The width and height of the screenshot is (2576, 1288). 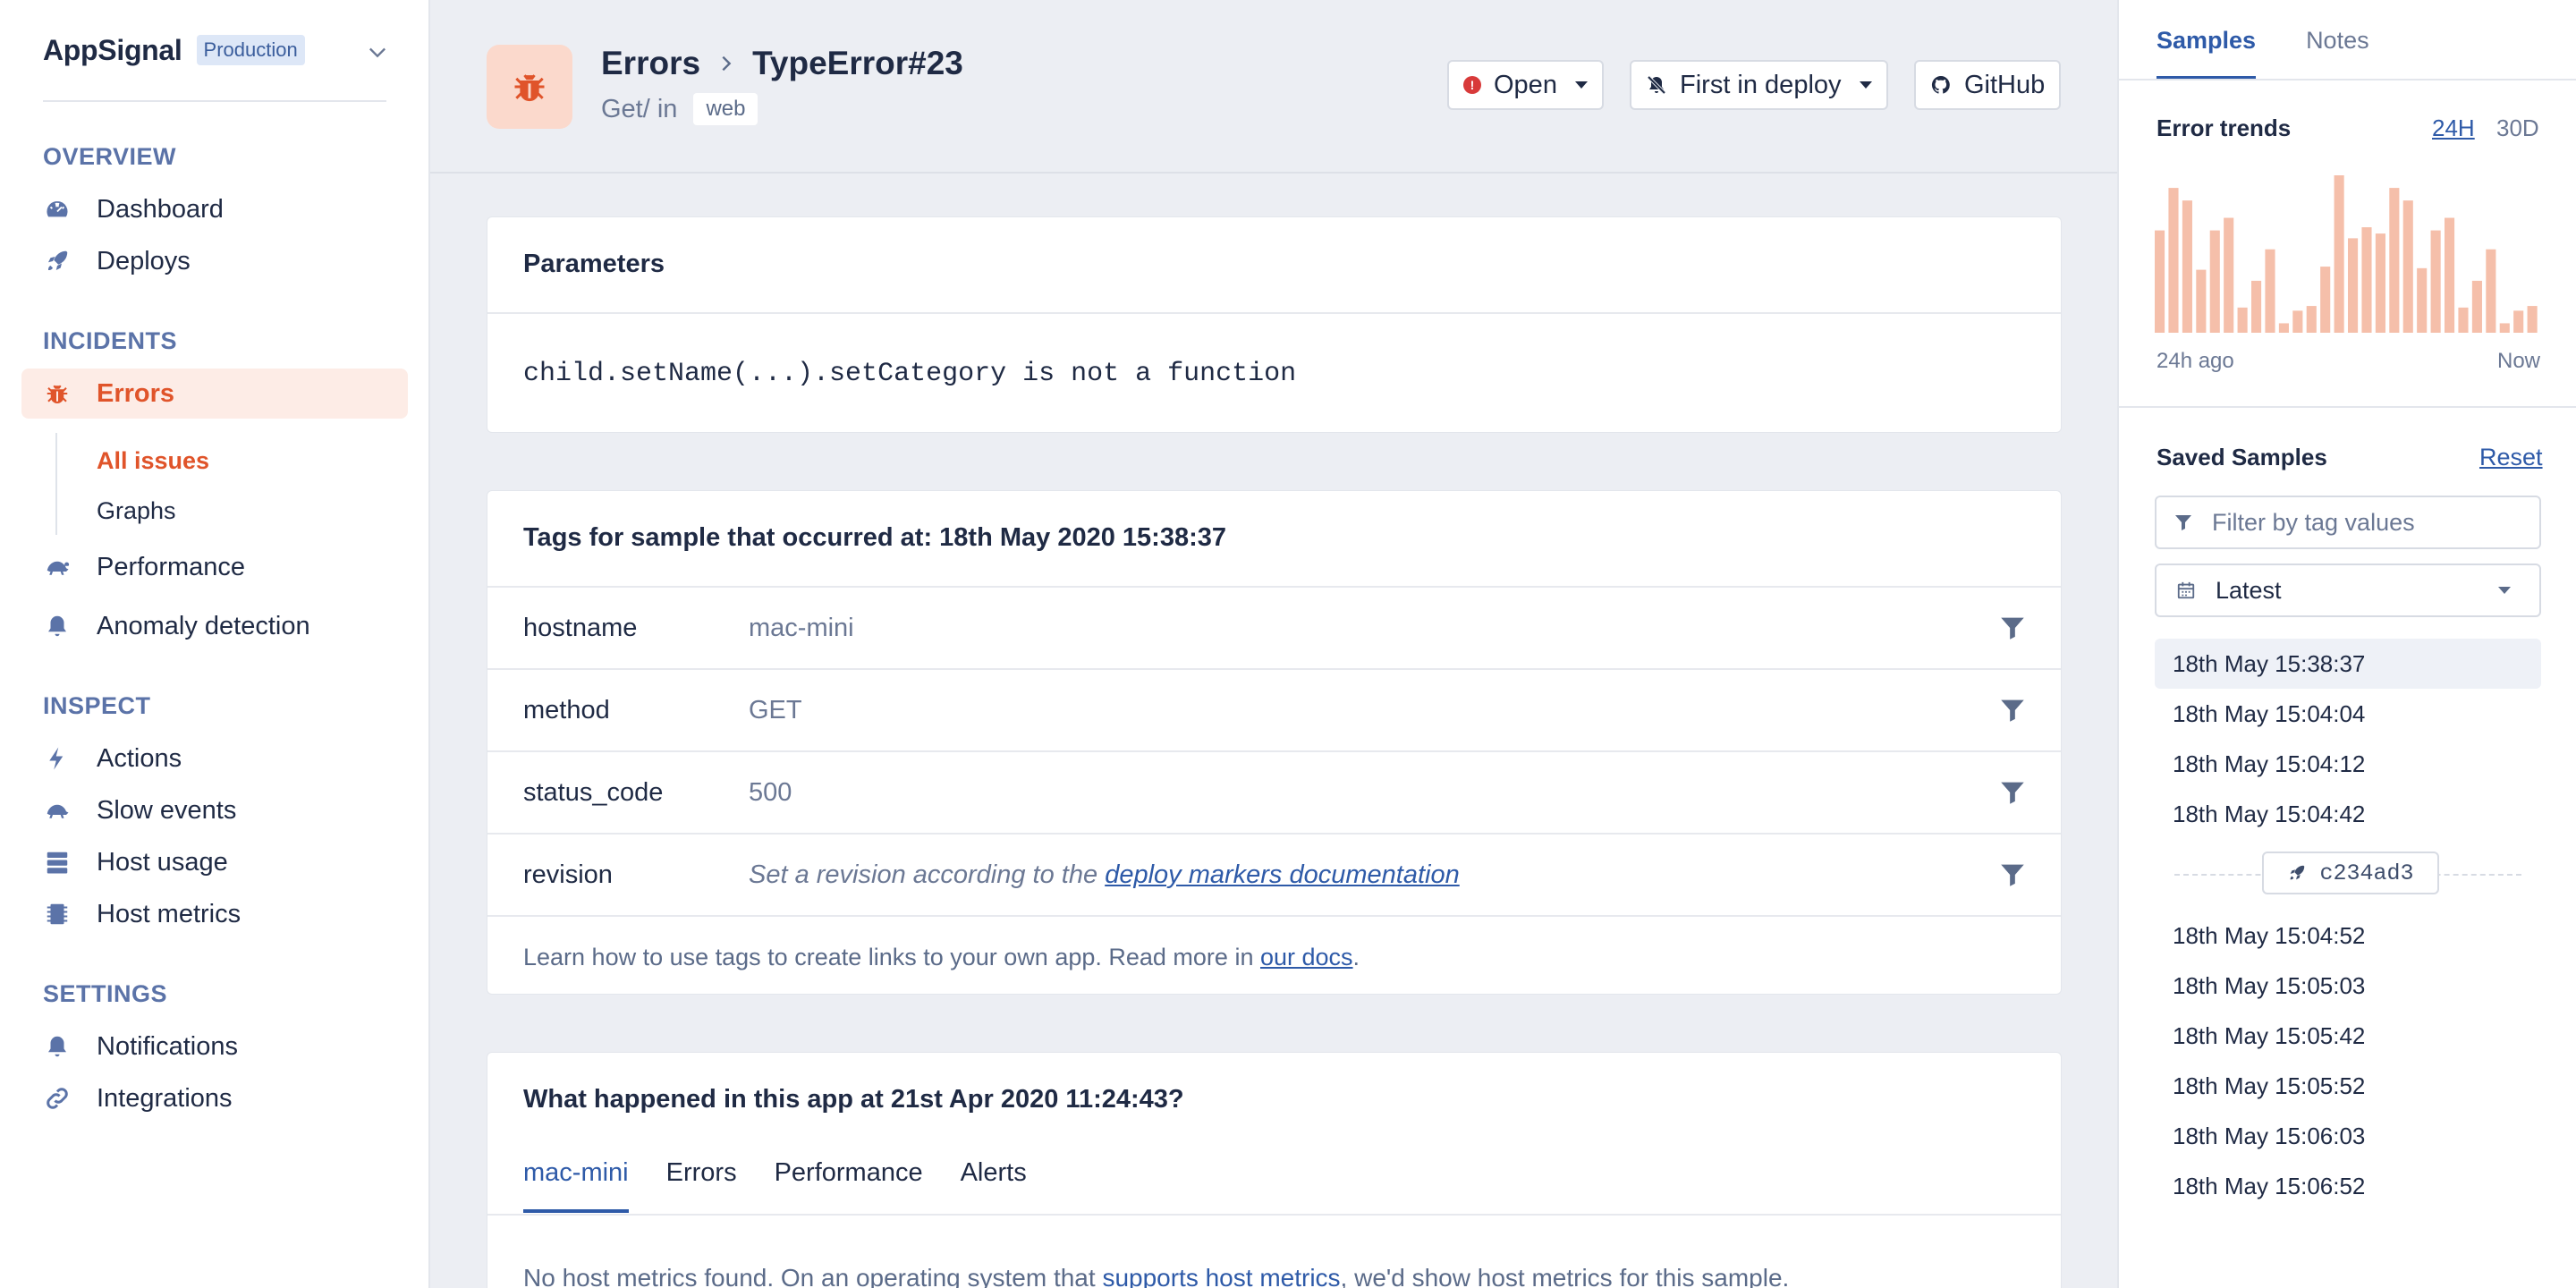 What do you see at coordinates (2348, 814) in the screenshot?
I see `sample-item: 18th May 15:04:42` at bounding box center [2348, 814].